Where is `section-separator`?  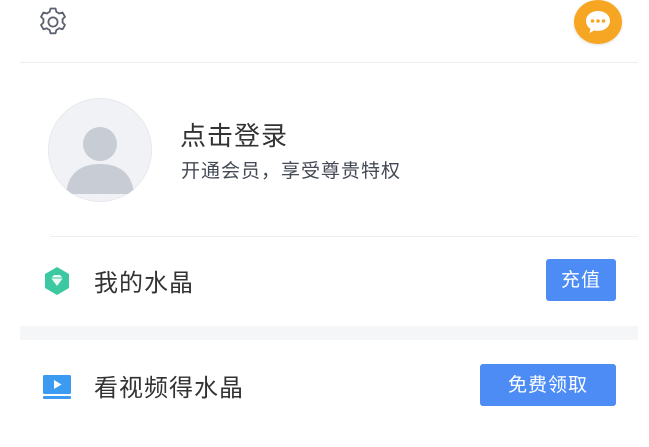 section-separator is located at coordinates (329, 333).